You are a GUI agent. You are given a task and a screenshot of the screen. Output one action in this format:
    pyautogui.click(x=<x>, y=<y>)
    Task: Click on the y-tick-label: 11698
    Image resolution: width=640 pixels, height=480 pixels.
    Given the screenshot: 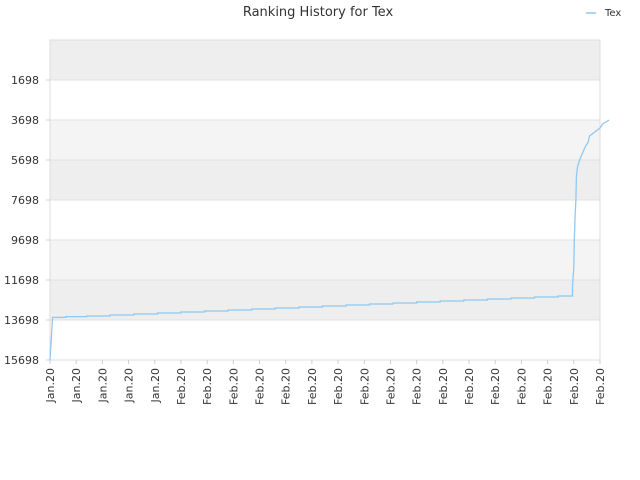 What is the action you would take?
    pyautogui.click(x=21, y=280)
    